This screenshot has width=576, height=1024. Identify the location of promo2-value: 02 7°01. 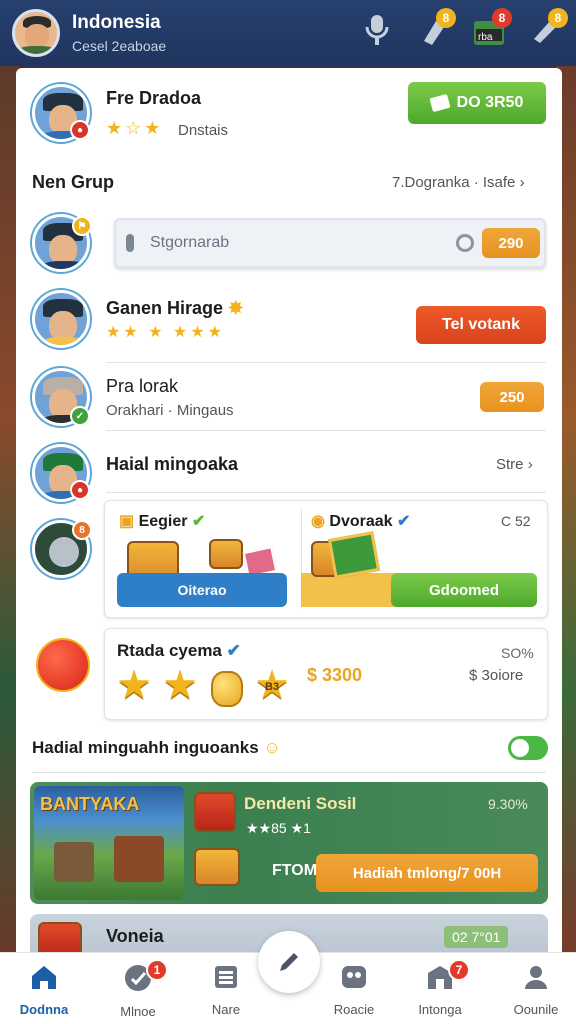
(476, 937).